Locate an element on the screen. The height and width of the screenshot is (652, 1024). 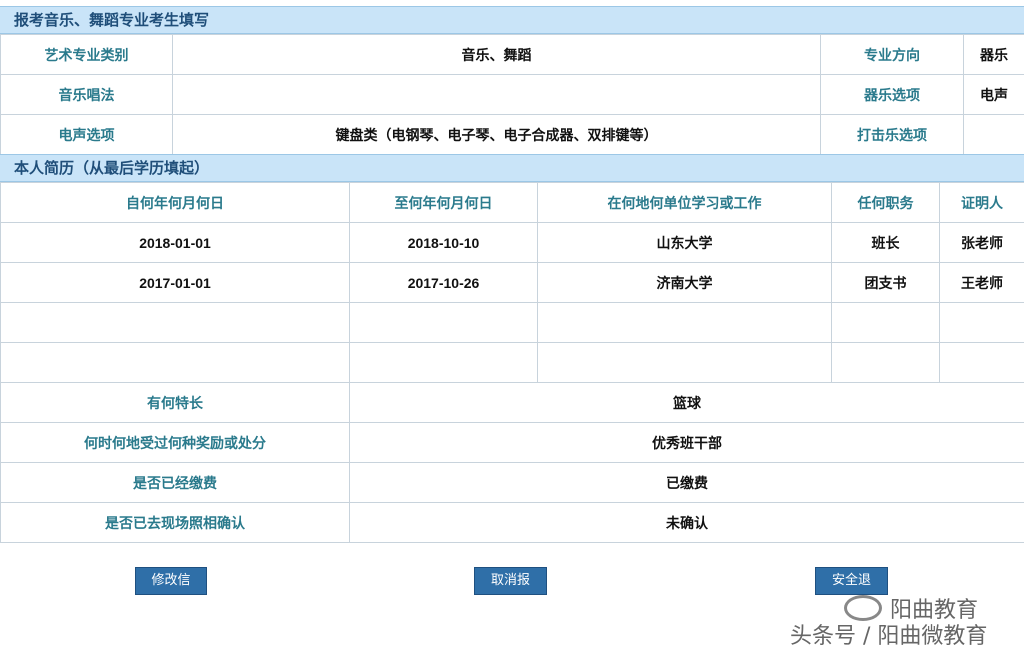
edit-info-button: 修改信息 is located at coordinates (171, 590).